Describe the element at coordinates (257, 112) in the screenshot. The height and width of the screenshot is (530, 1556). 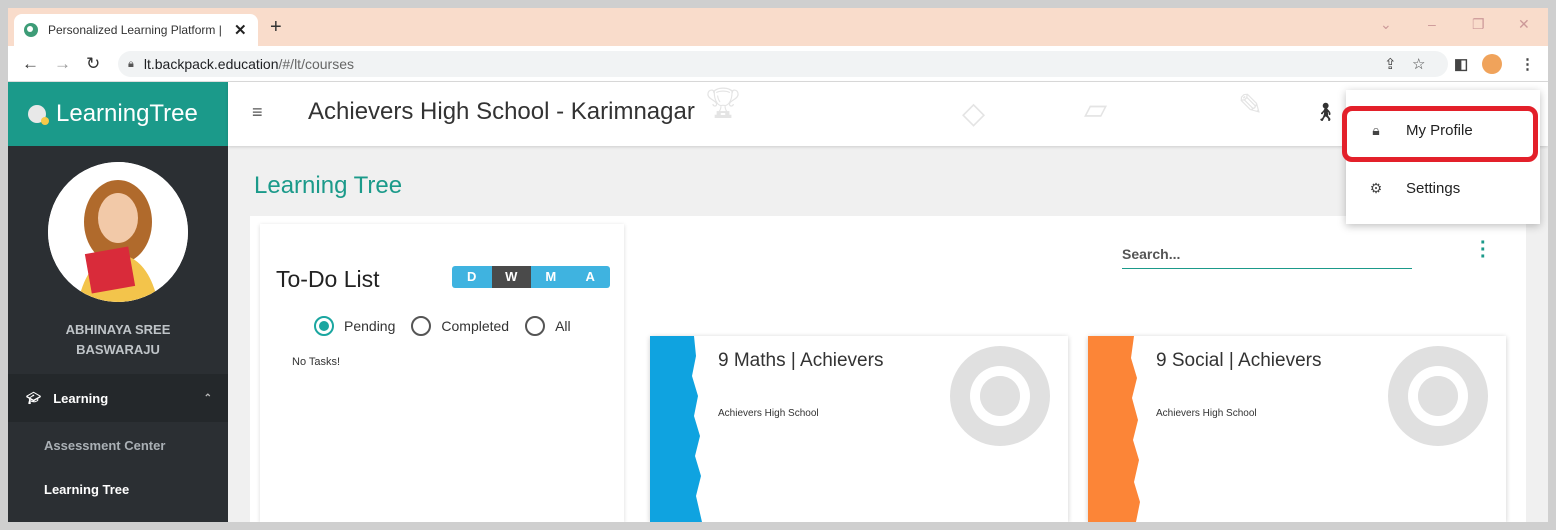
I see `menu-icon: ≡` at that location.